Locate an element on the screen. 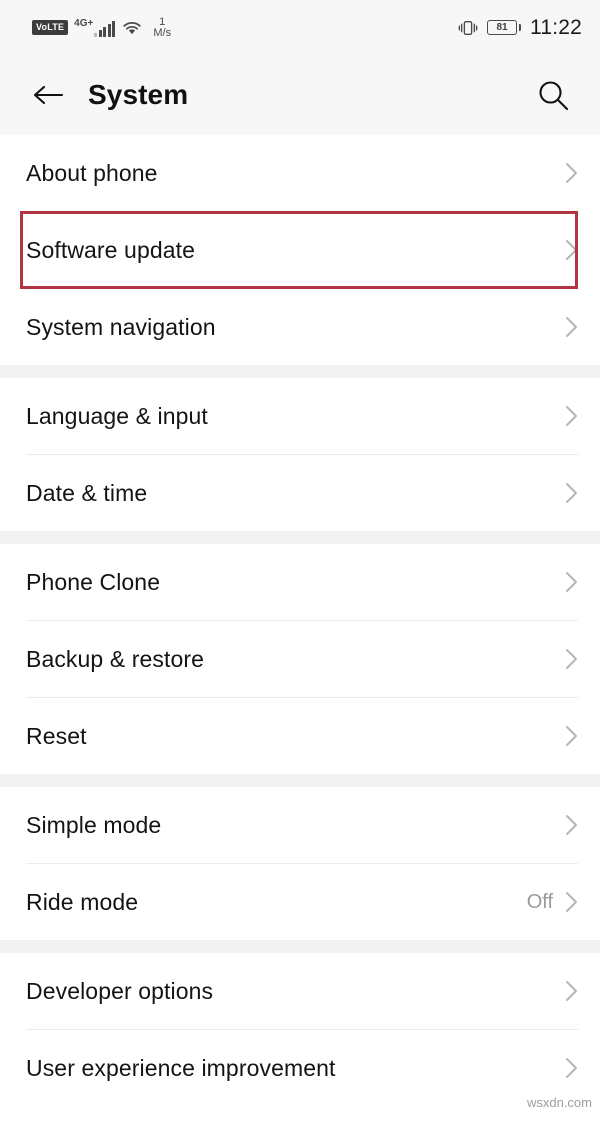 The image size is (600, 1126). status-bar: VoLTE 4G+ 1 M/s 81 11:22 is located at coordinates (300, 27).